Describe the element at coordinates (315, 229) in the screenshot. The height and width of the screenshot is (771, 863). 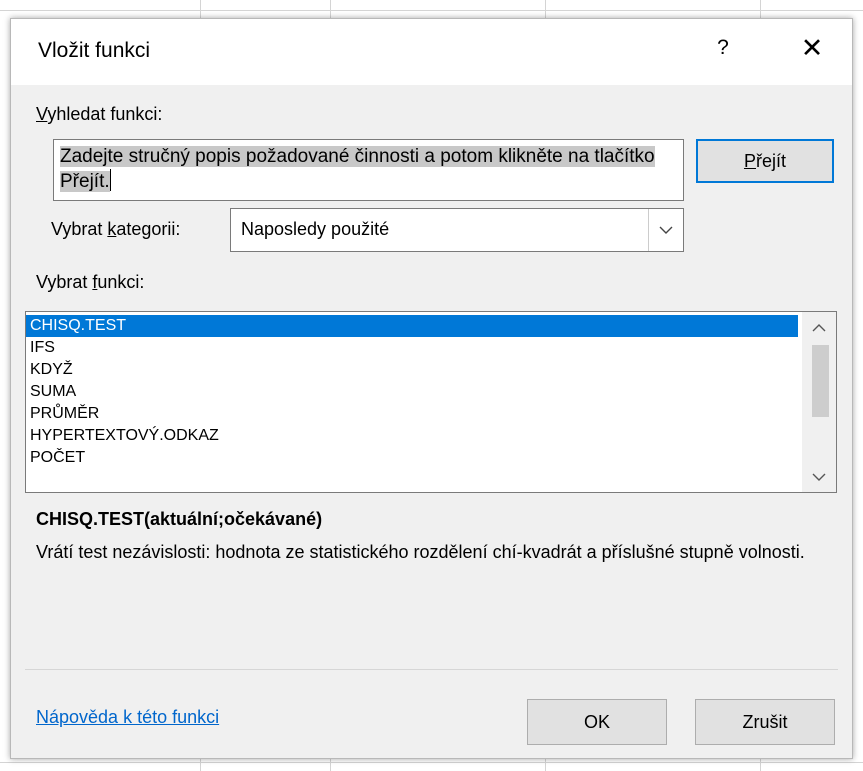
I see `category-select-value: Naposledy použité` at that location.